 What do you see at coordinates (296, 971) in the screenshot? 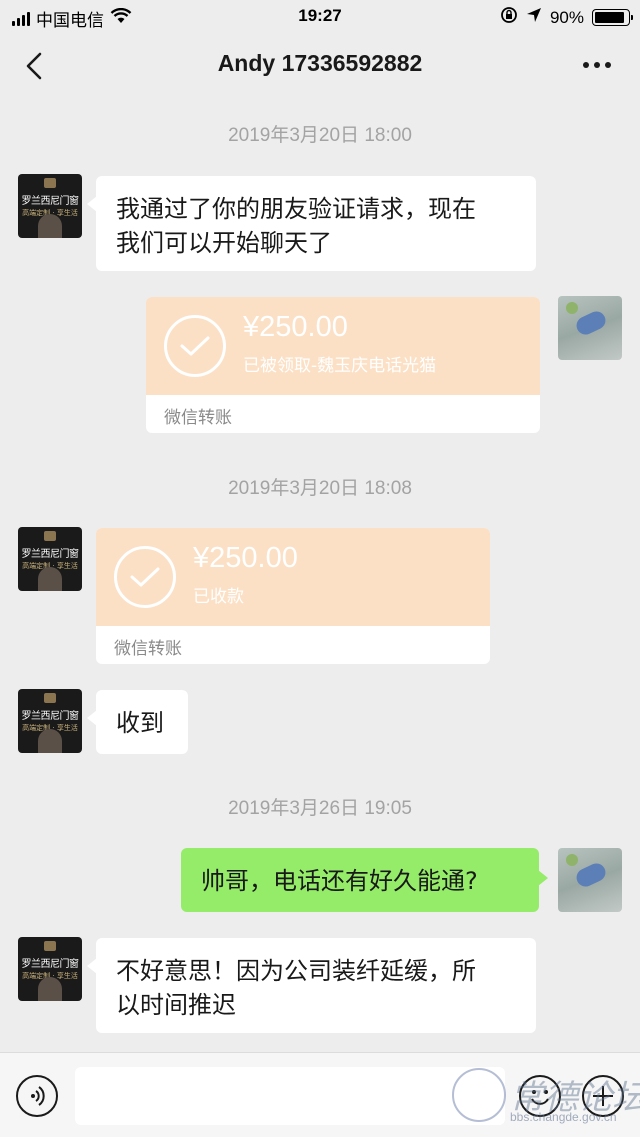
I see `message-text-line: 不好意思！因为公司装纤延缓，所` at bounding box center [296, 971].